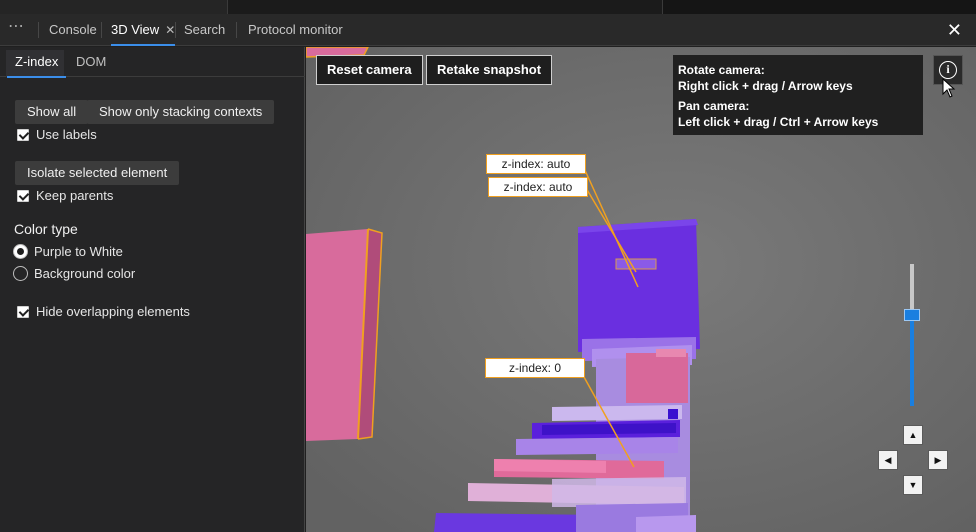 This screenshot has height=532, width=976. I want to click on retake-snapshot-button: Retake snapshot, so click(489, 70).